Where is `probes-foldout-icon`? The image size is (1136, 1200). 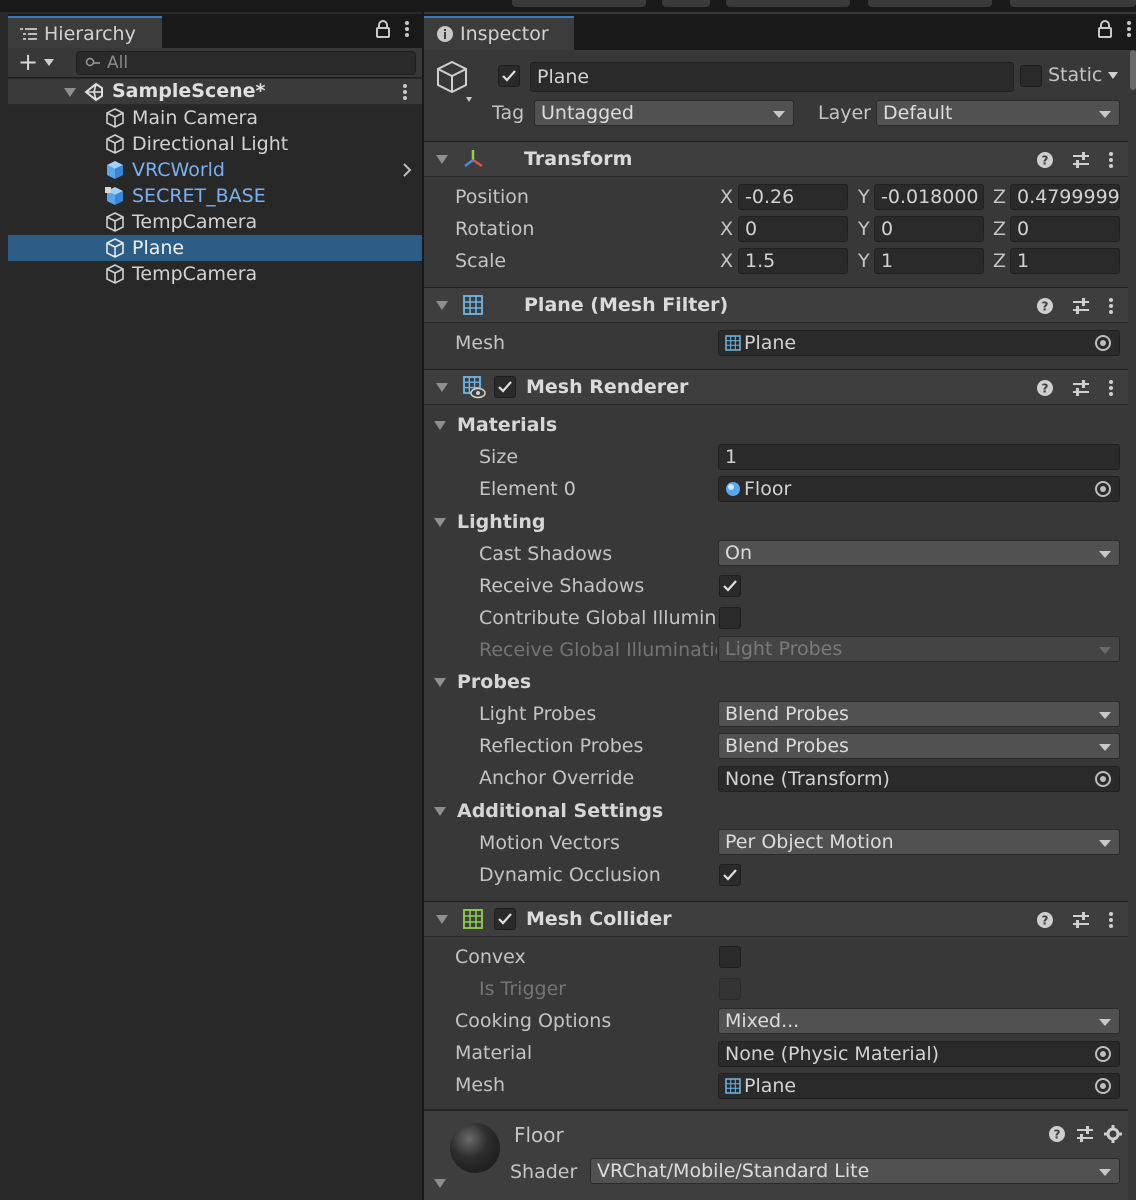 probes-foldout-icon is located at coordinates (440, 682).